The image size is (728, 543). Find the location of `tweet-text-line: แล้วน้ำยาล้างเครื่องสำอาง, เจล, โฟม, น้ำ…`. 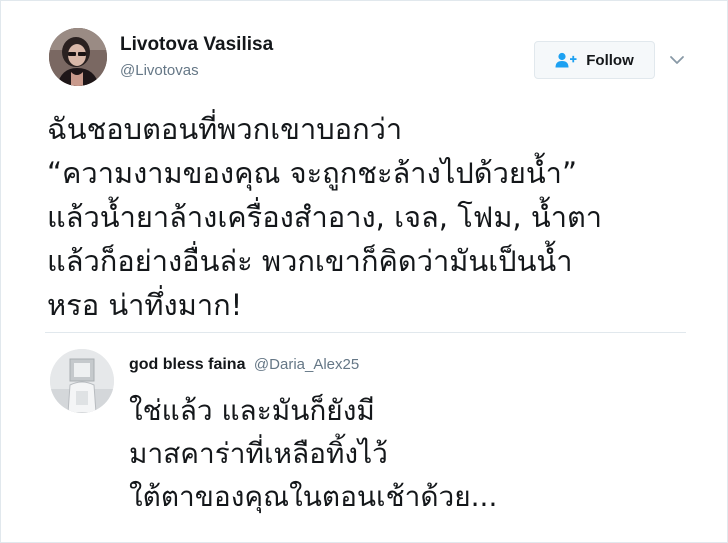

tweet-text-line: แล้วน้ำยาล้างเครื่องสำอาง, เจล, โฟม, น้ำ… is located at coordinates (325, 217).